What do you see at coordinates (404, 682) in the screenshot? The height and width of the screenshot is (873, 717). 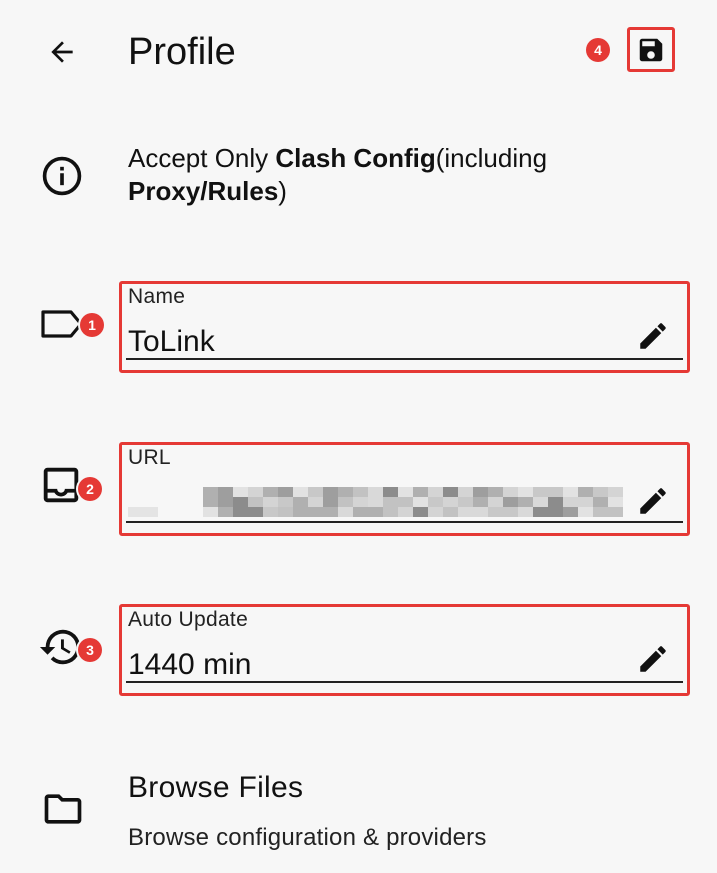 I see `auto-update-field-underline` at bounding box center [404, 682].